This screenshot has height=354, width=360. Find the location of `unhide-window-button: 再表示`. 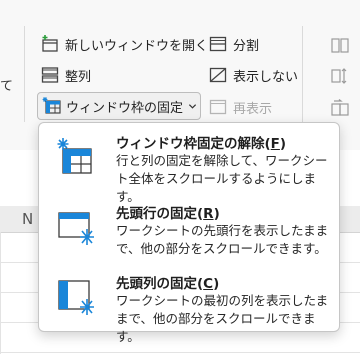

unhide-window-button: 再表示 is located at coordinates (240, 107).